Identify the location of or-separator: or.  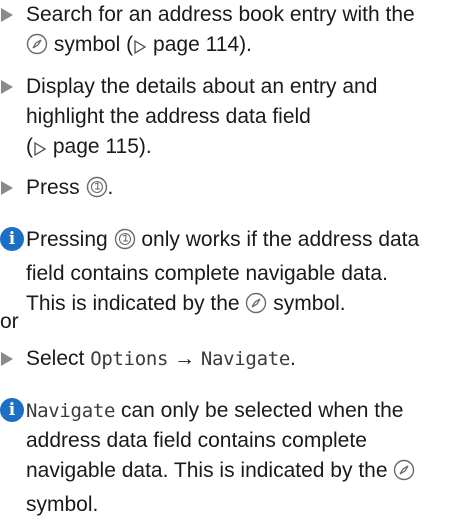
(9, 321).